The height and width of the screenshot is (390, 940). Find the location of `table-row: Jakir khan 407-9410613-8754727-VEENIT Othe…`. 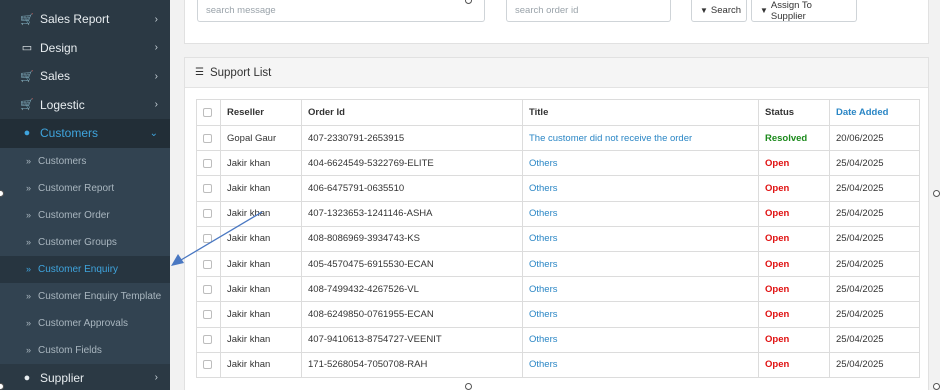

table-row: Jakir khan 407-9410613-8754727-VEENIT Othe… is located at coordinates (558, 339).